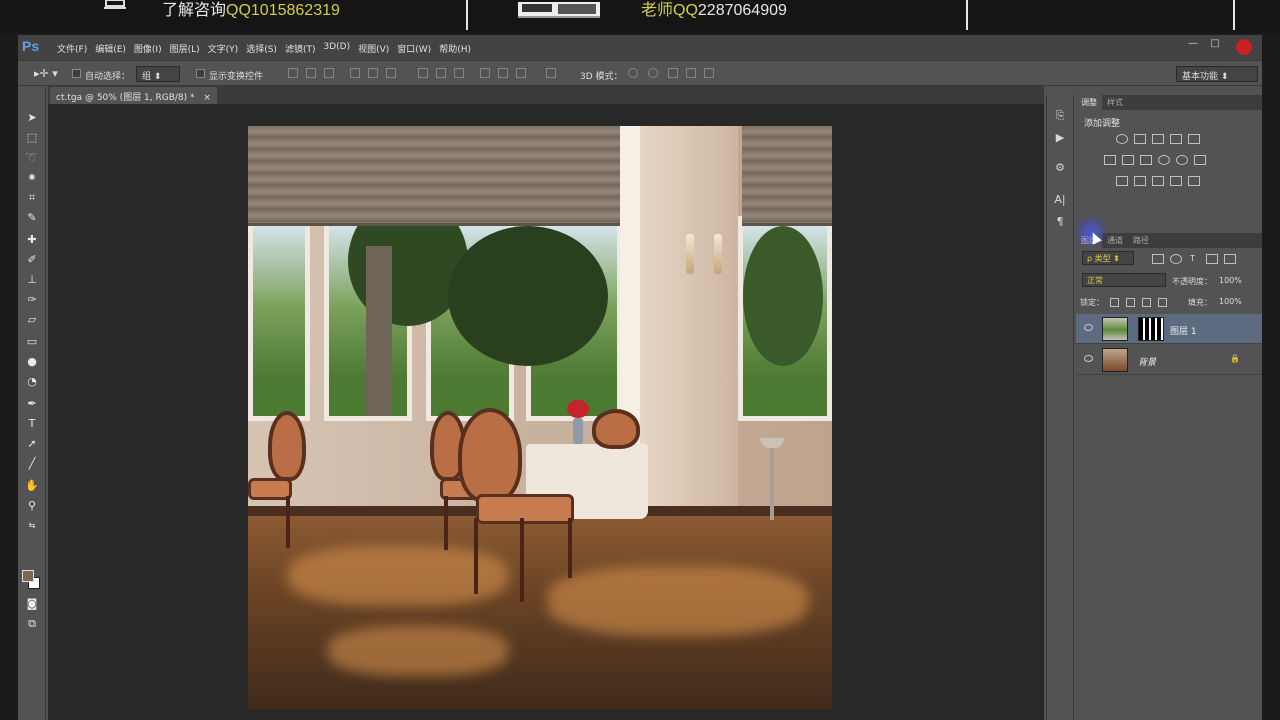  I want to click on align-top-icon, so click(293, 73).